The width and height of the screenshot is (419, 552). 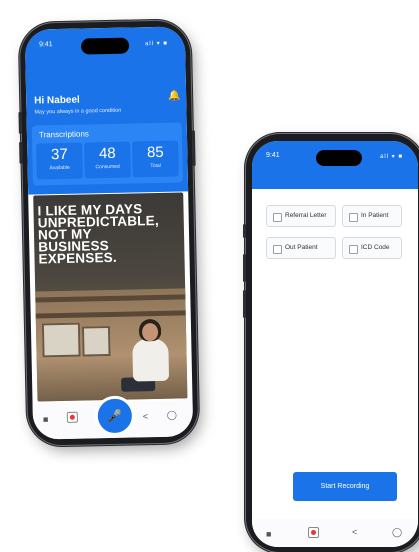 I want to click on stat-value: 37, so click(x=59, y=154).